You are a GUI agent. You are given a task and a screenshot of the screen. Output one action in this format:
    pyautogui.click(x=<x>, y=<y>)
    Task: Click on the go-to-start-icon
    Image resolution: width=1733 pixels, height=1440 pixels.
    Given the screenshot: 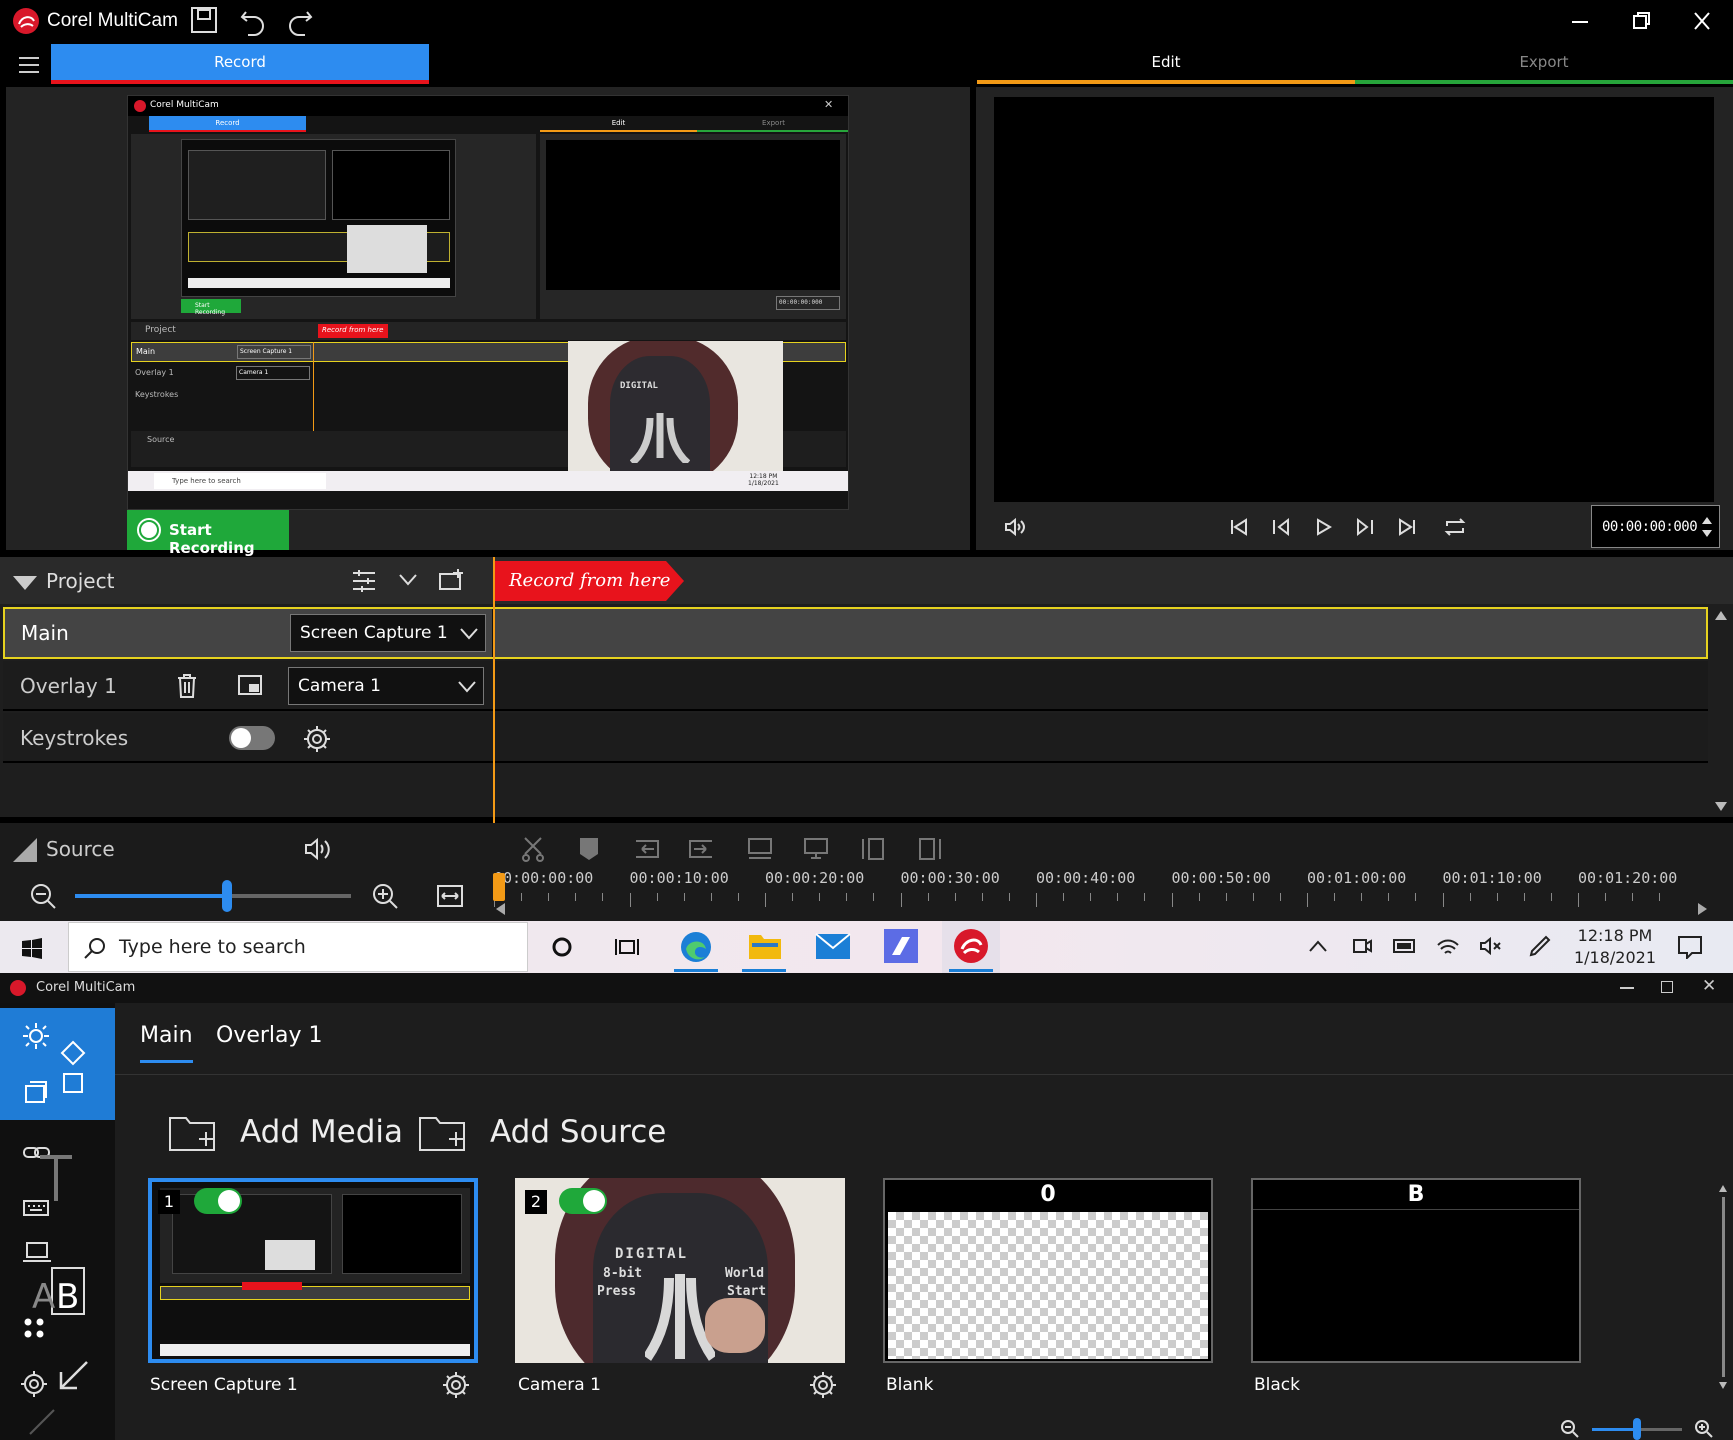 What is the action you would take?
    pyautogui.click(x=1239, y=527)
    